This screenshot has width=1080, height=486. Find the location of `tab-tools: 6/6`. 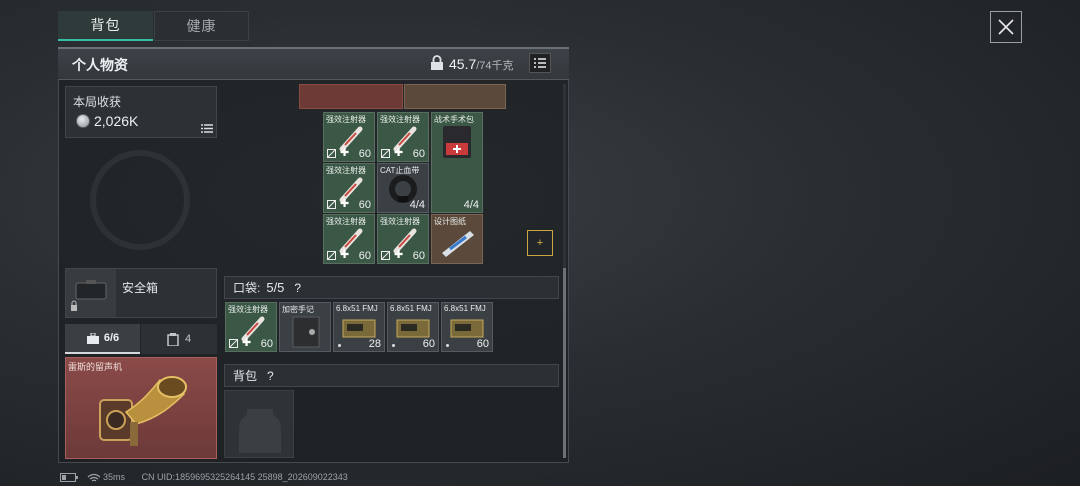

tab-tools: 6/6 is located at coordinates (102, 339).